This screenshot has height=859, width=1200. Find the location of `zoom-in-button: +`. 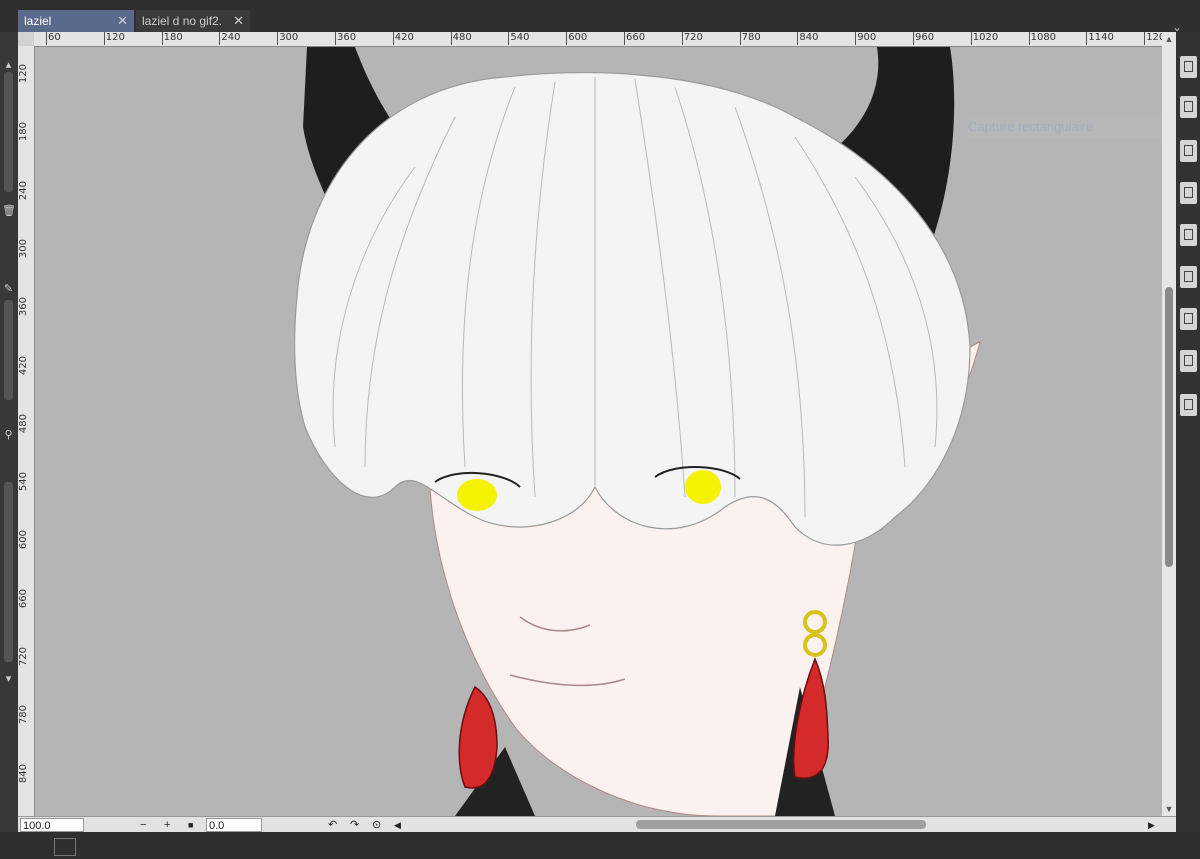

zoom-in-button: + is located at coordinates (167, 825).